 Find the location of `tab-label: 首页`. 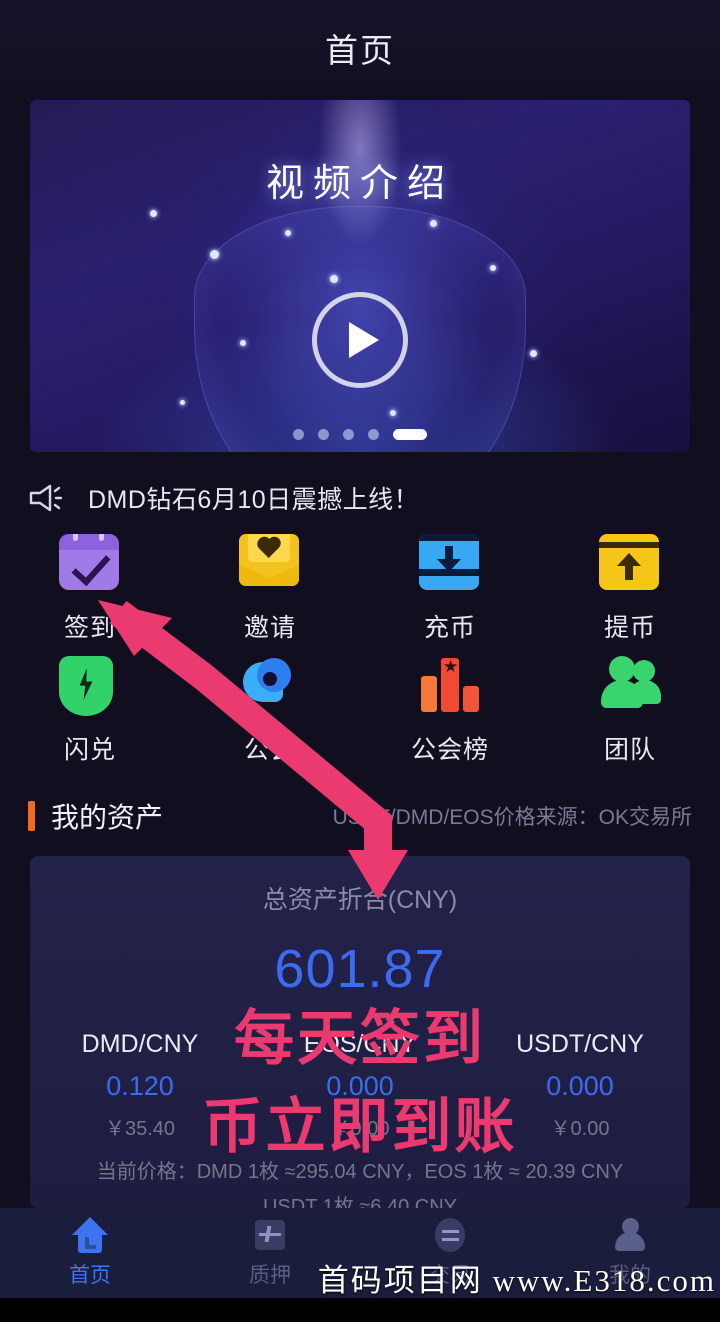

tab-label: 首页 is located at coordinates (90, 1275).